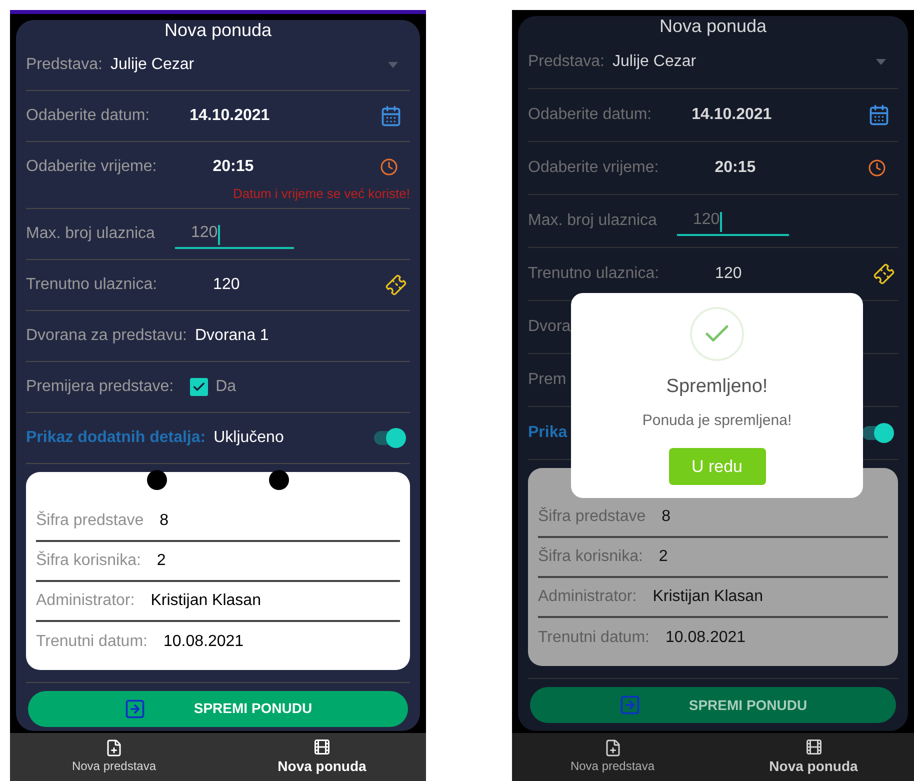 Image resolution: width=914 pixels, height=781 pixels. I want to click on field-label: Premijera predstave:, so click(100, 386).